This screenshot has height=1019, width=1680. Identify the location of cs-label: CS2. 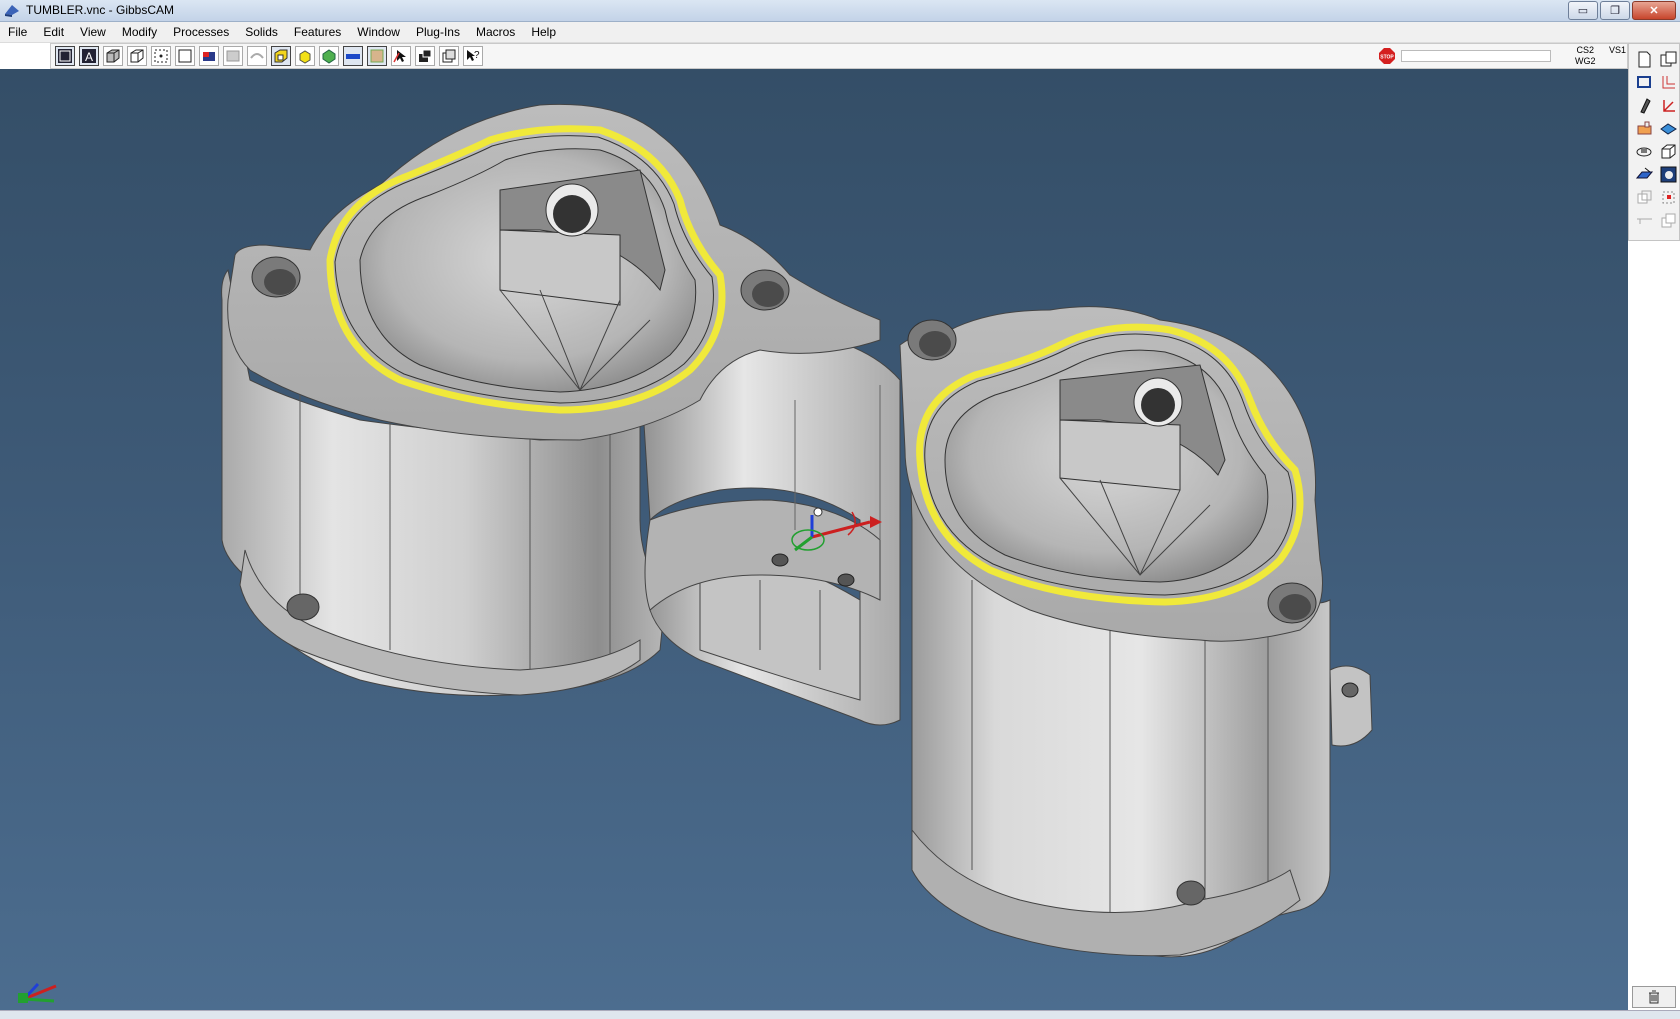
(1585, 50).